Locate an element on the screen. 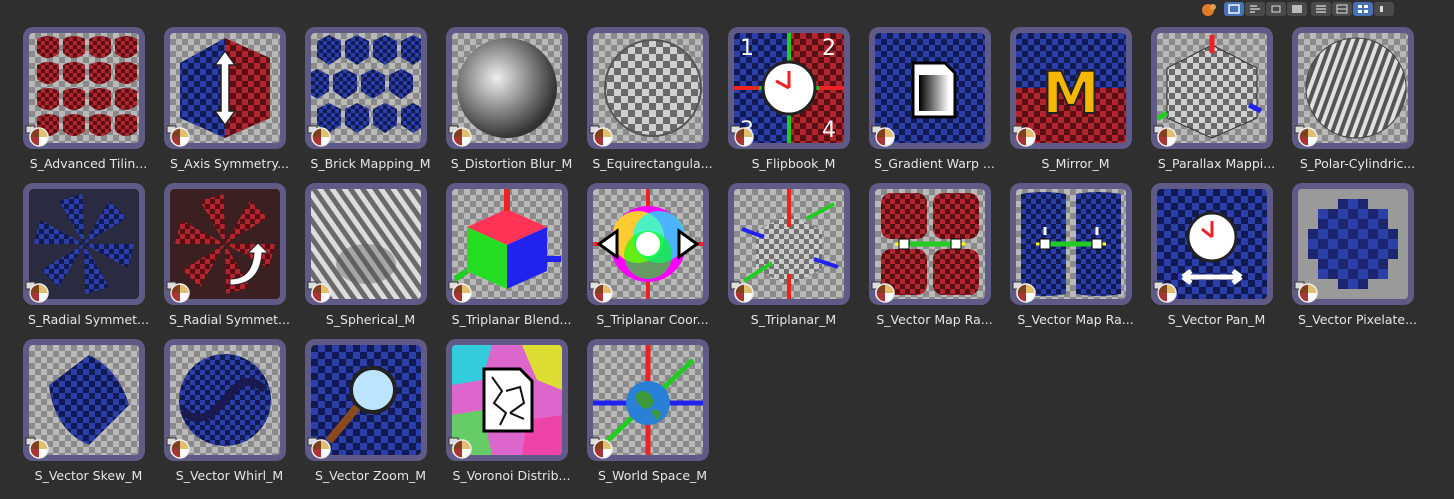 Image resolution: width=1454 pixels, height=499 pixels. svg-text: 1 is located at coordinates (747, 48).